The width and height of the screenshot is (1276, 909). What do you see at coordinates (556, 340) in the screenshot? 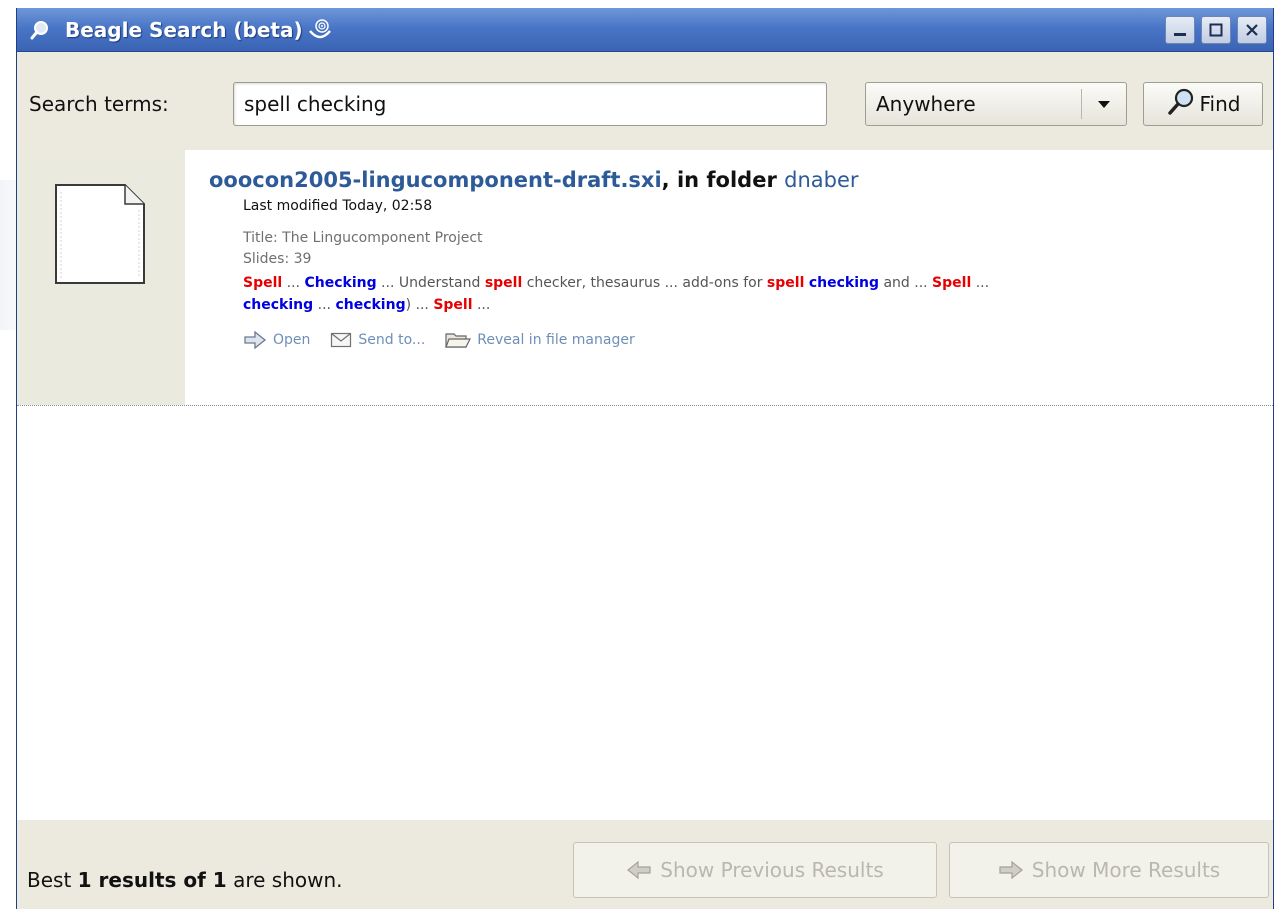
I see `reveal-action-label: Reveal in file manager` at bounding box center [556, 340].